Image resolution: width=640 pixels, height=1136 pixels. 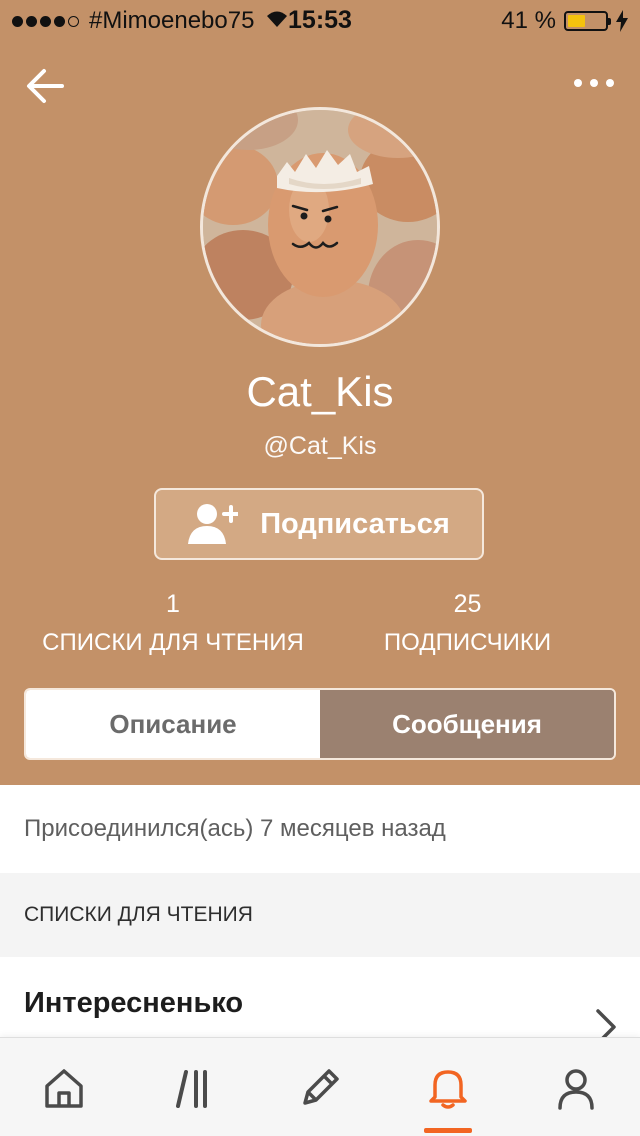 I want to click on followers-stat: 25 ПОДПИСЧИКИ, so click(x=467, y=623).